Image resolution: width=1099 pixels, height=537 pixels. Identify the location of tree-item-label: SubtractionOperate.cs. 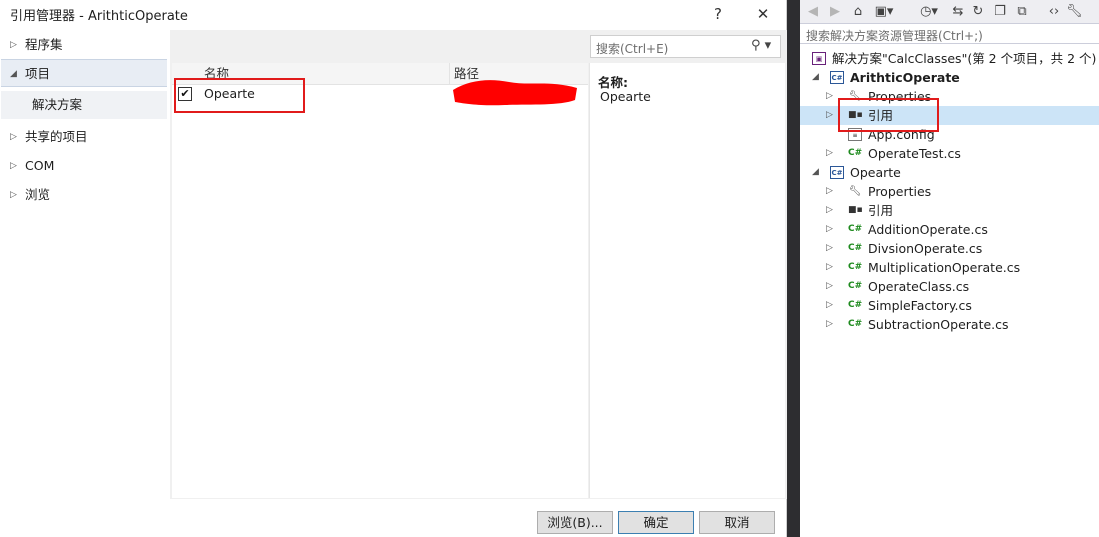
(938, 324).